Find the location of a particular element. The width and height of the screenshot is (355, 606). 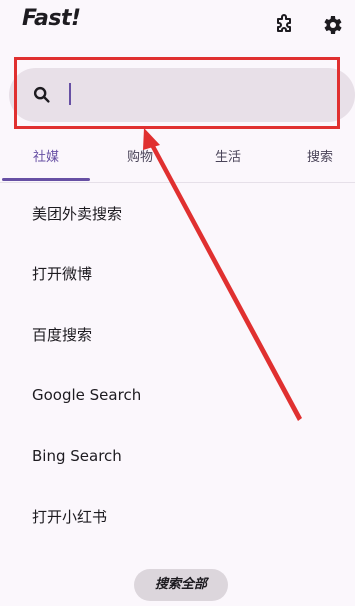

list-item: 打开小红书 is located at coordinates (182, 517).